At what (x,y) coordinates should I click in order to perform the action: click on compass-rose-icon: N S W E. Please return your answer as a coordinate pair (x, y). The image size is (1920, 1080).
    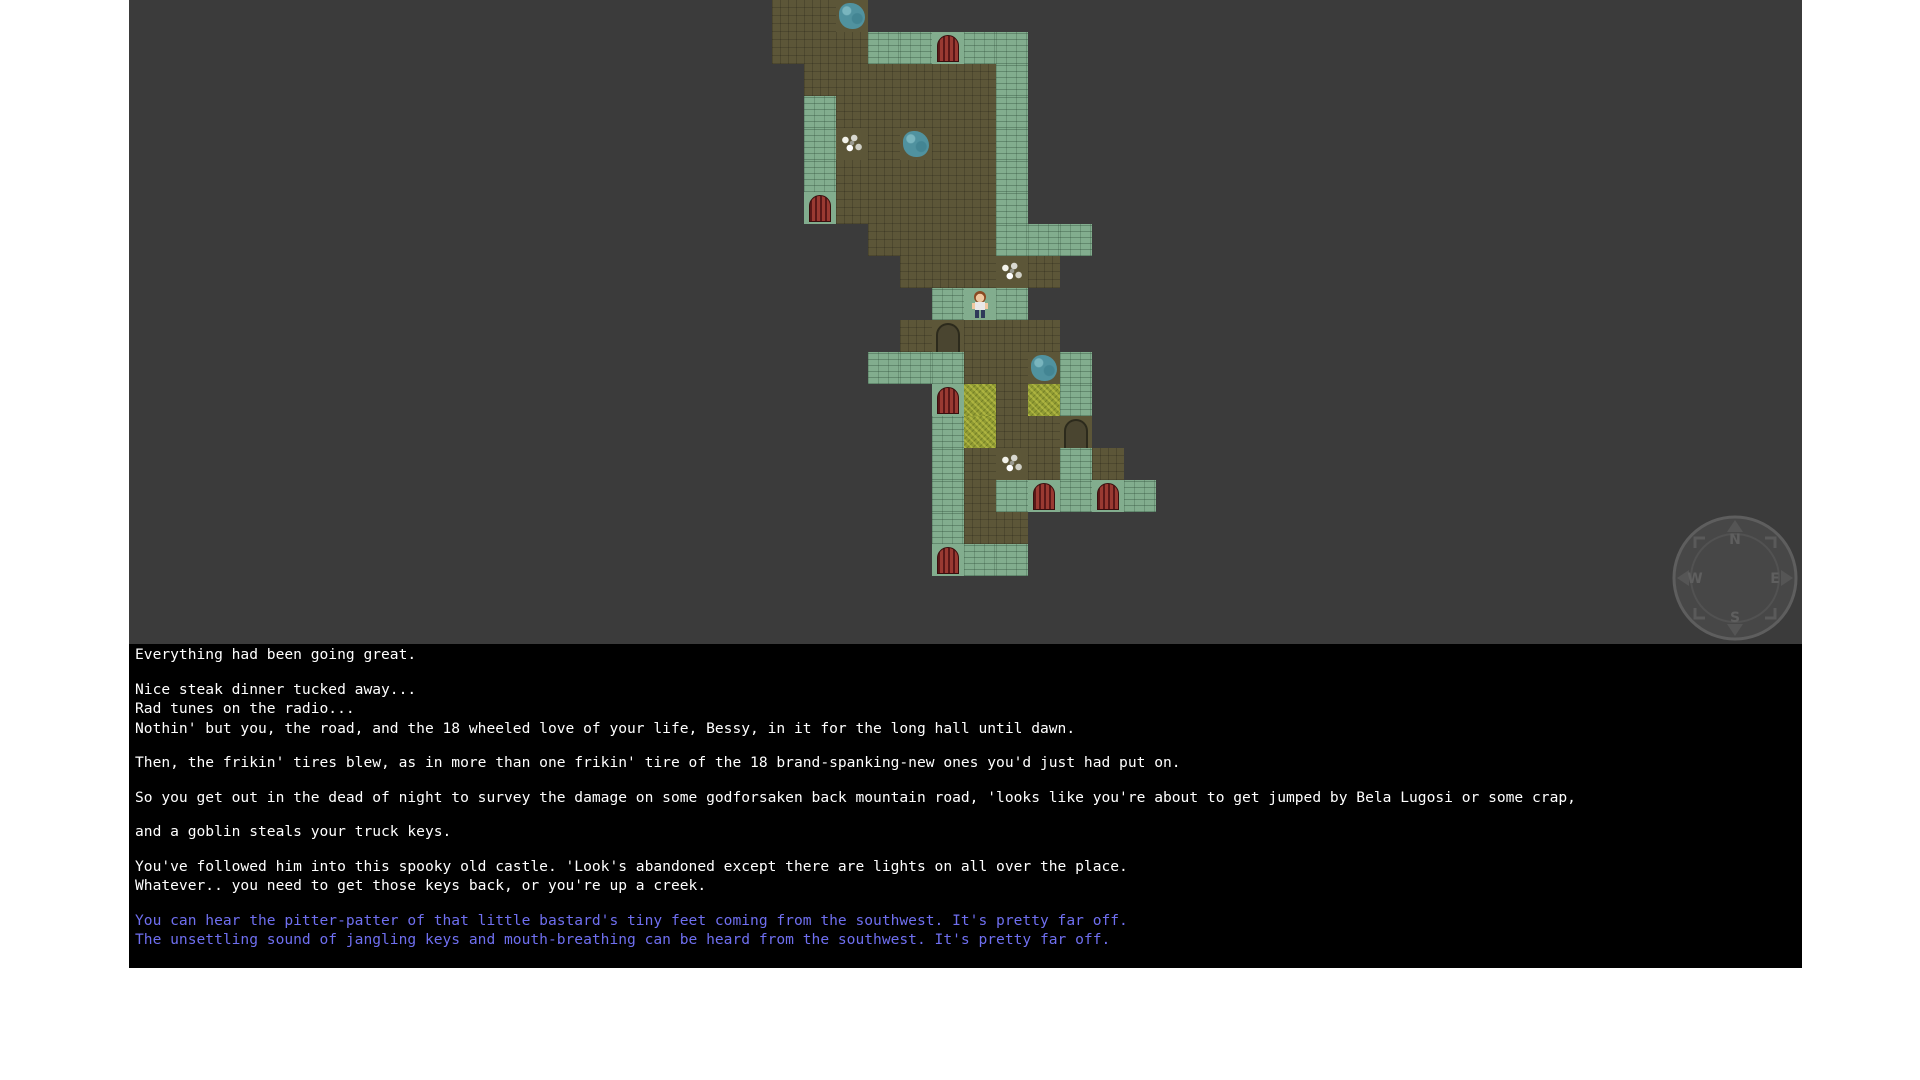
    Looking at the image, I should click on (1735, 578).